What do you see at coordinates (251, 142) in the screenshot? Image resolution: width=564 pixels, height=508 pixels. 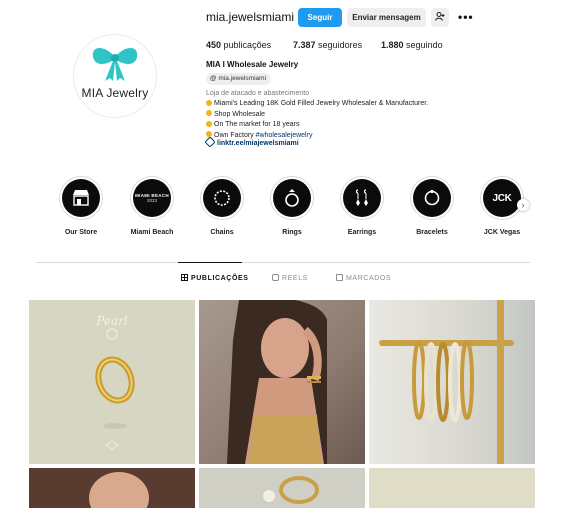 I see `profile-link: linktr.ee/miajewelsmiami` at bounding box center [251, 142].